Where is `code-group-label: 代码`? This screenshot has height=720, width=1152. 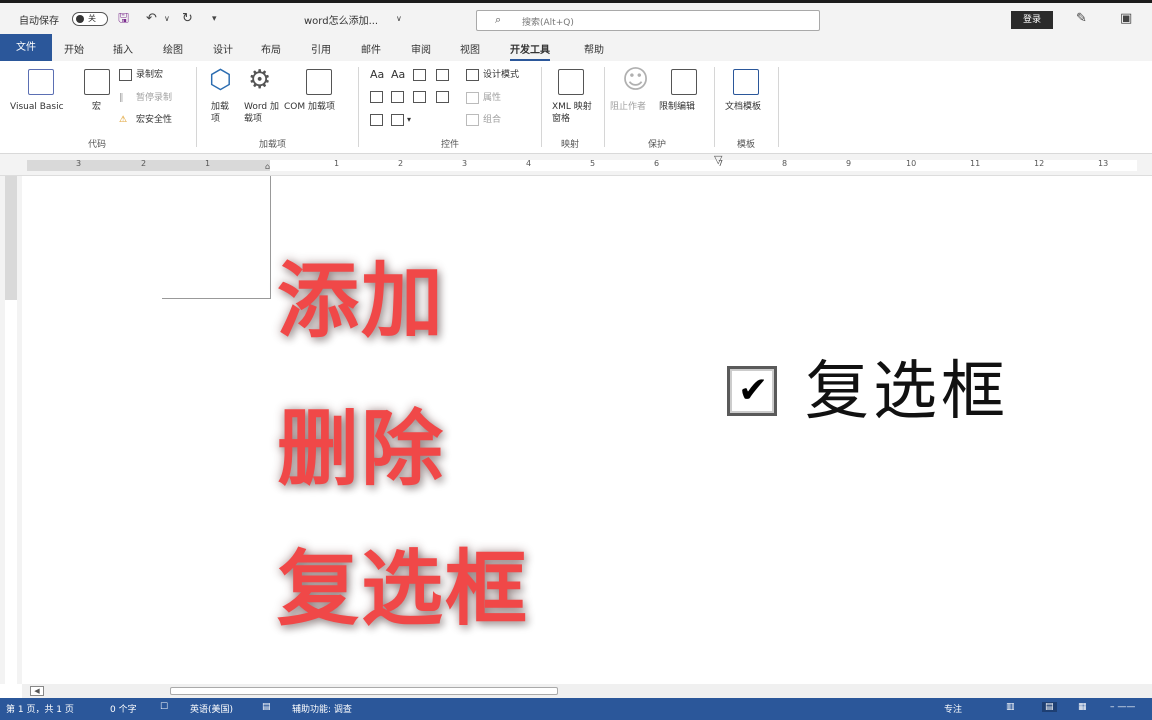
code-group-label: 代码 is located at coordinates (97, 145).